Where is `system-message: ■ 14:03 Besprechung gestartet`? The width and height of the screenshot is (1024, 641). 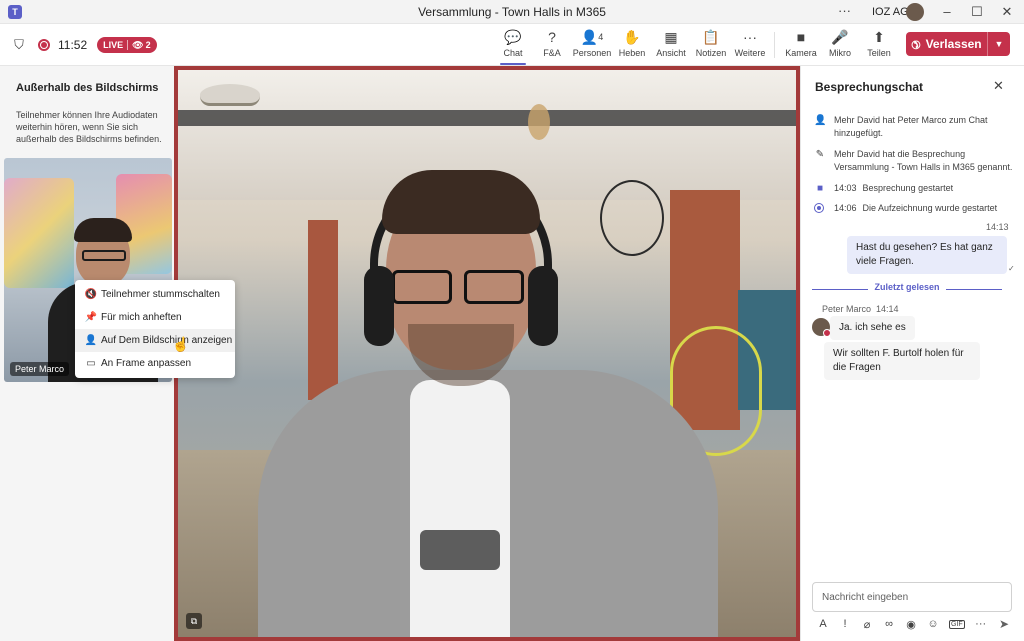 system-message: ■ 14:03 Besprechung gestartet is located at coordinates (914, 188).